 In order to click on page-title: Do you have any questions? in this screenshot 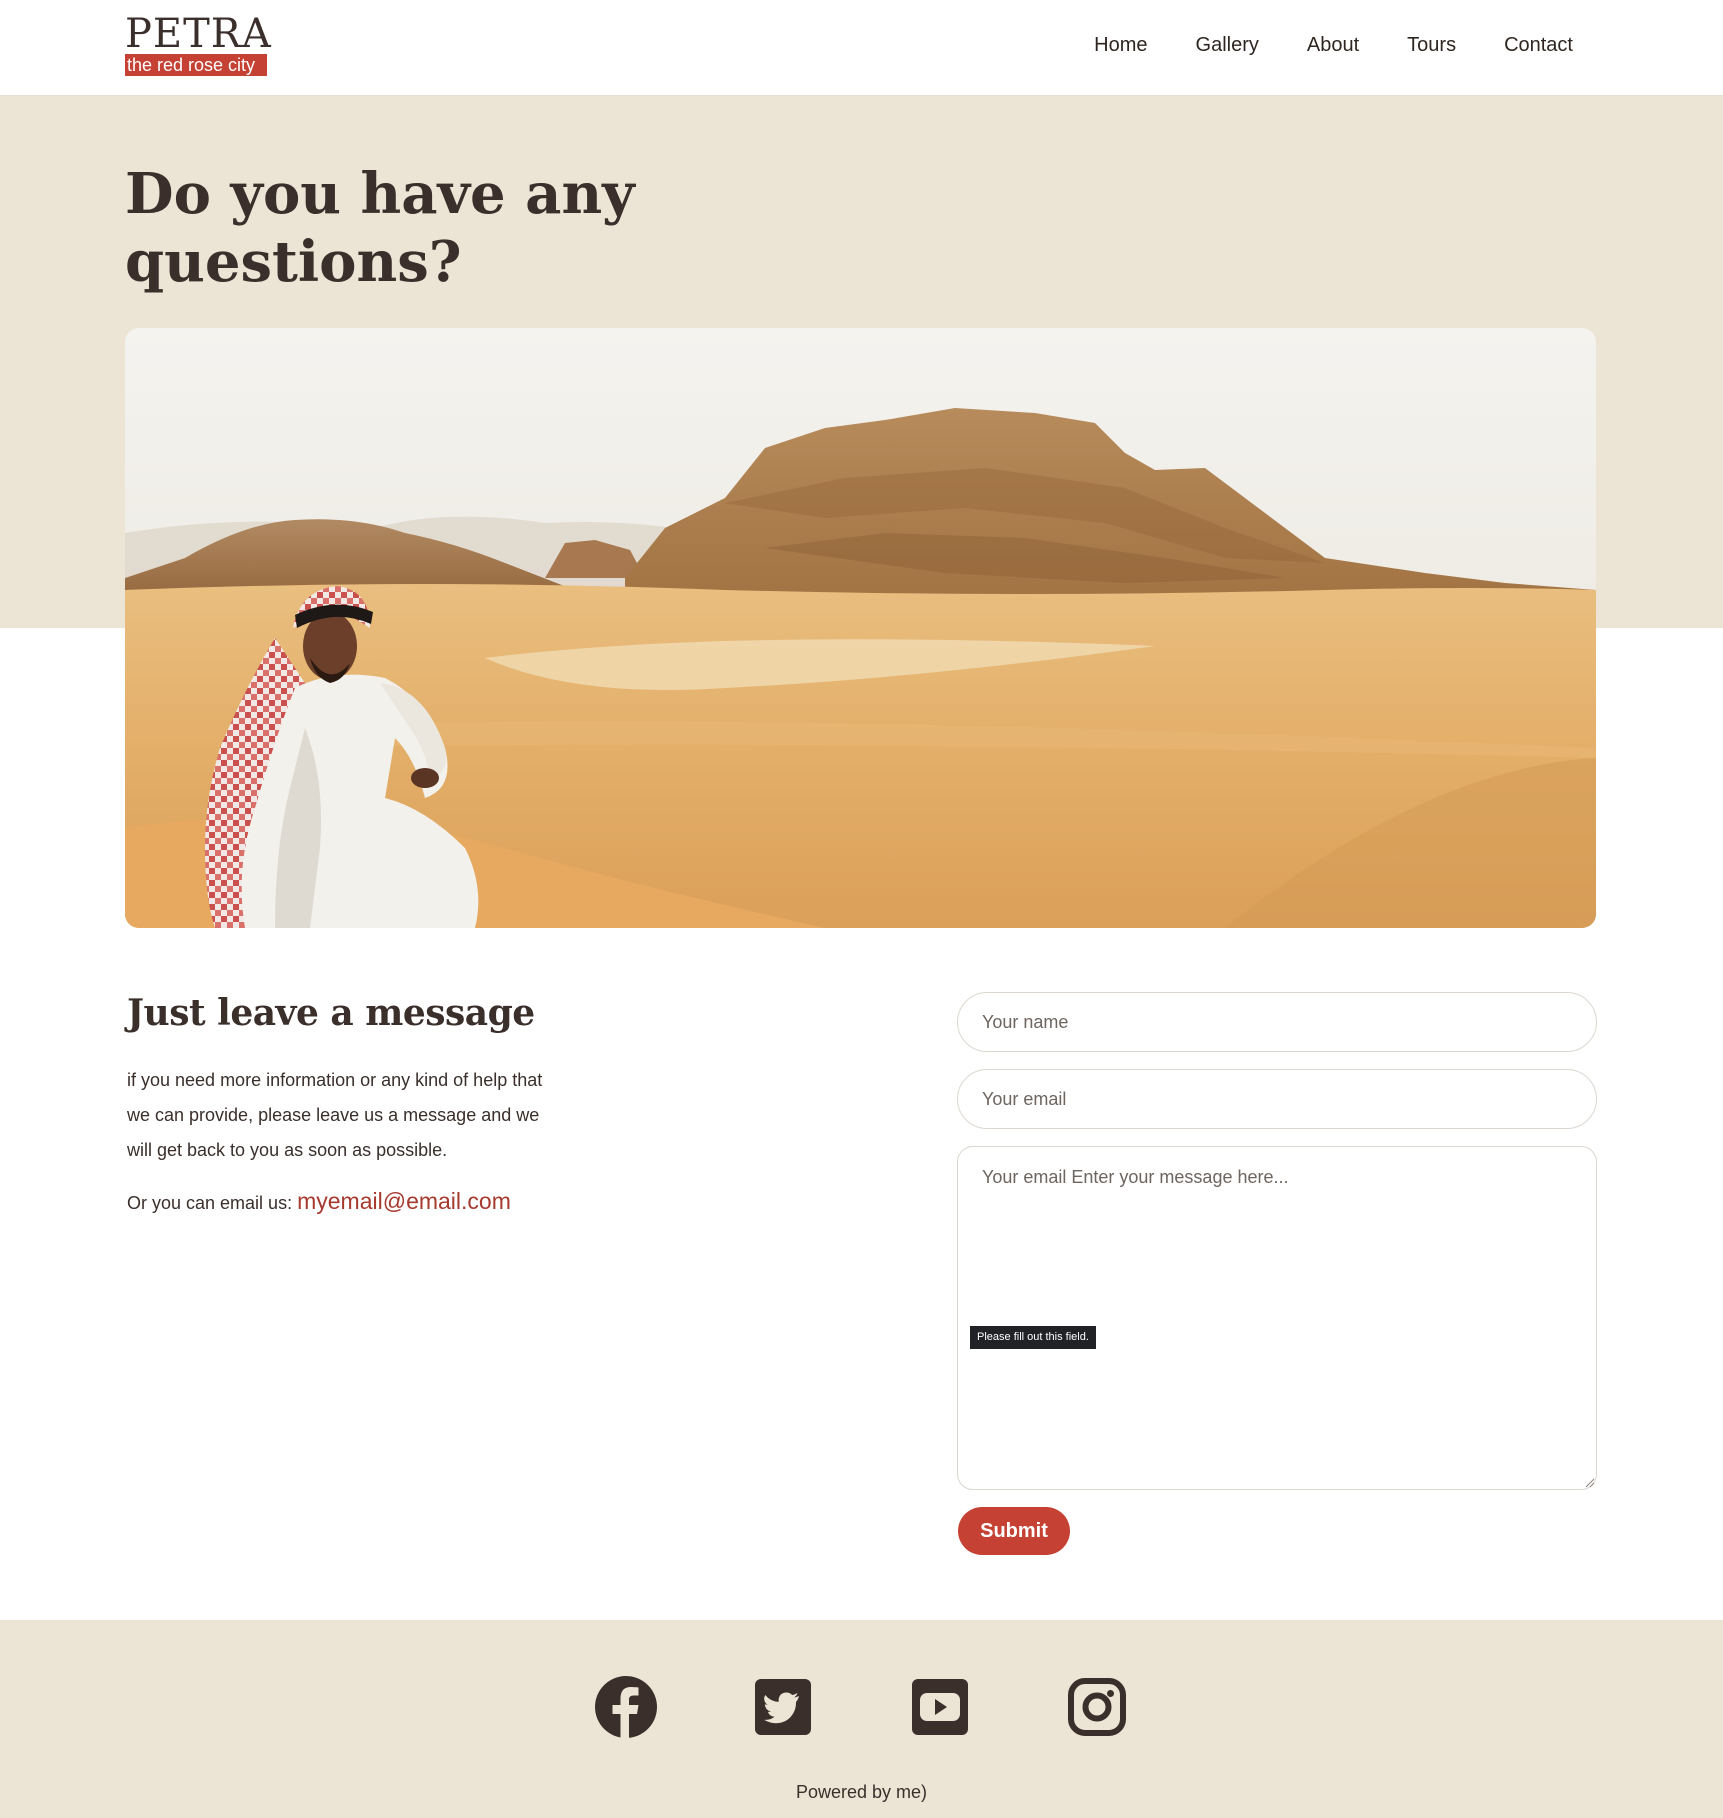, I will do `click(380, 228)`.